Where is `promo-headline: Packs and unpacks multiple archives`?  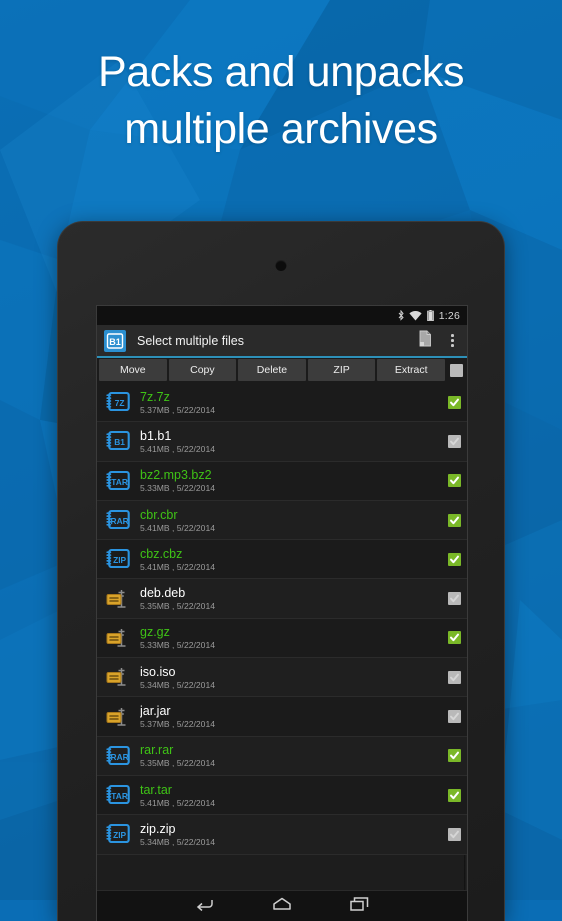 promo-headline: Packs and unpacks multiple archives is located at coordinates (281, 101).